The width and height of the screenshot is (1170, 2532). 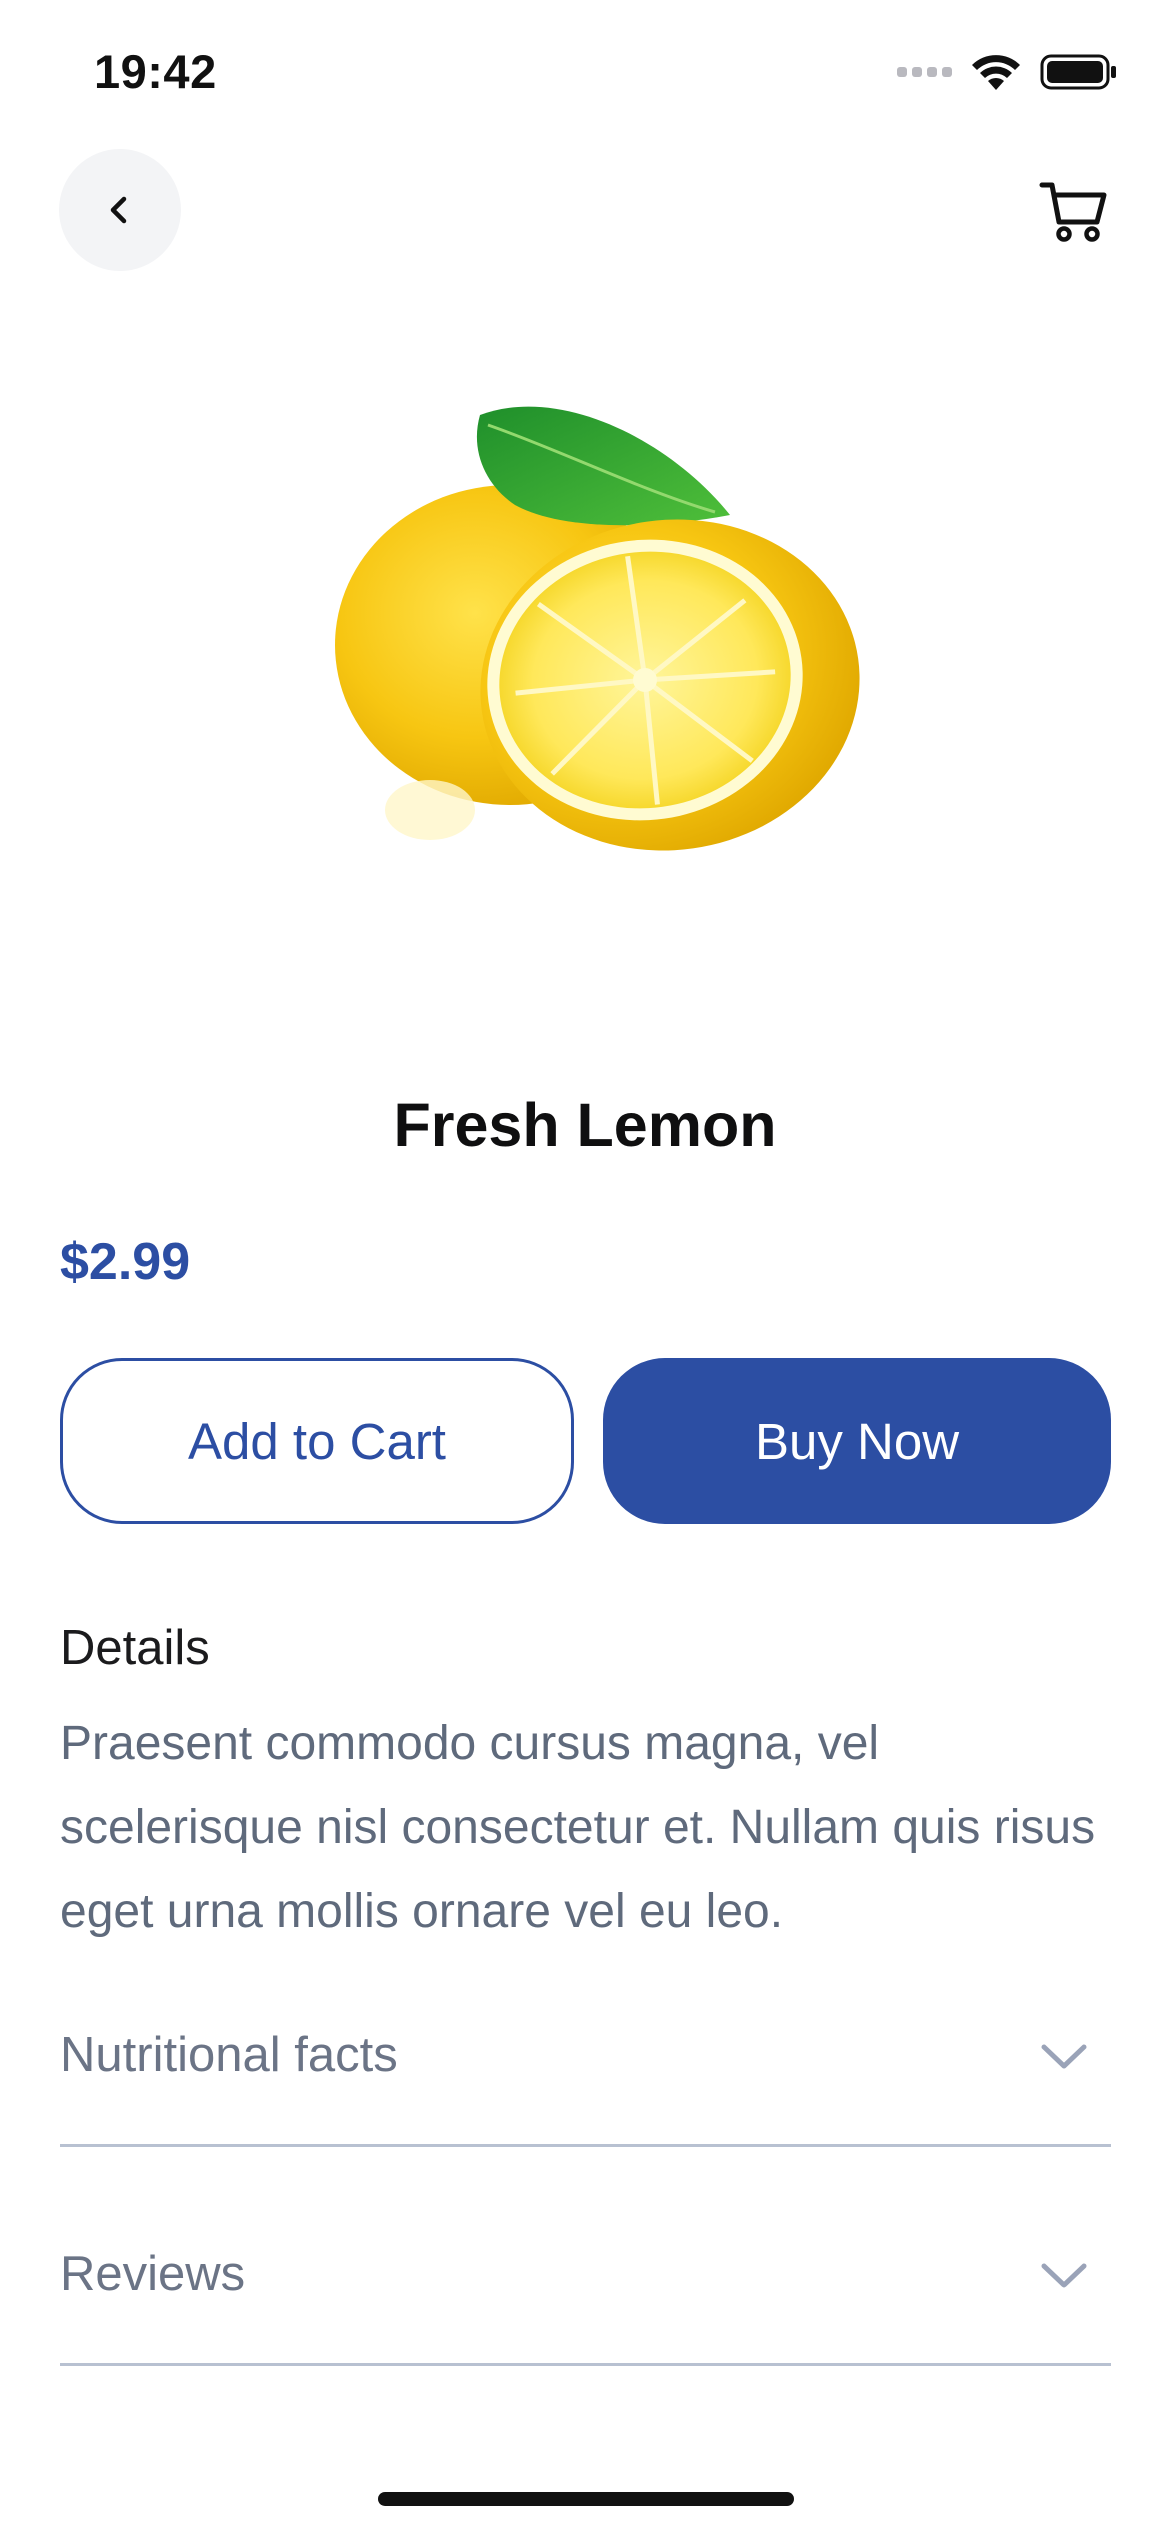 I want to click on product-price: $2.99, so click(x=125, y=1262).